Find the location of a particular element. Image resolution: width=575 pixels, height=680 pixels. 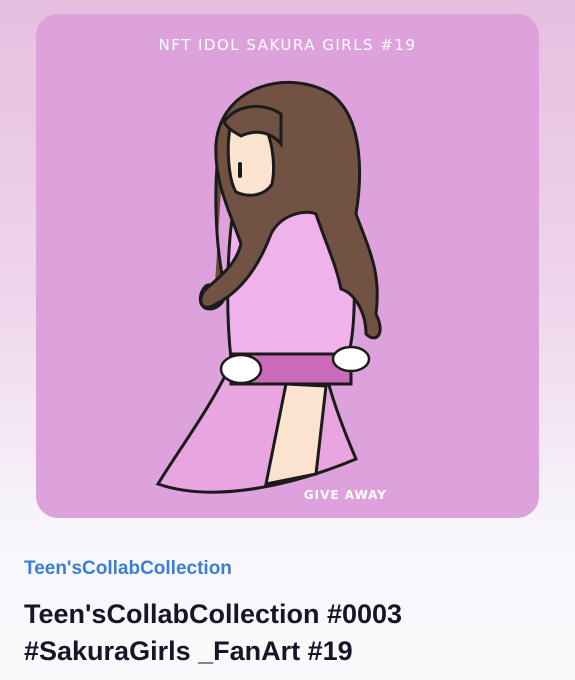

item-title-line2: #SakuraGirls _FanArt #19 is located at coordinates (188, 651).